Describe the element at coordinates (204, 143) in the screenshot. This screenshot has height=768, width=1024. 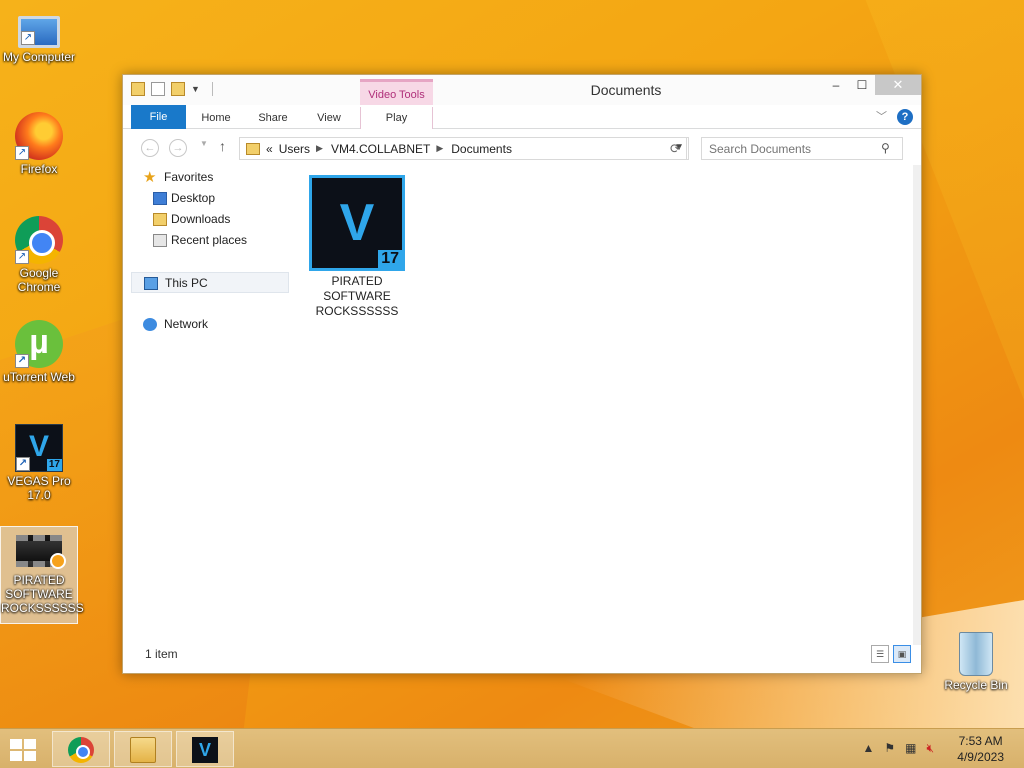
I see `recent-locations-icon: ▼` at that location.